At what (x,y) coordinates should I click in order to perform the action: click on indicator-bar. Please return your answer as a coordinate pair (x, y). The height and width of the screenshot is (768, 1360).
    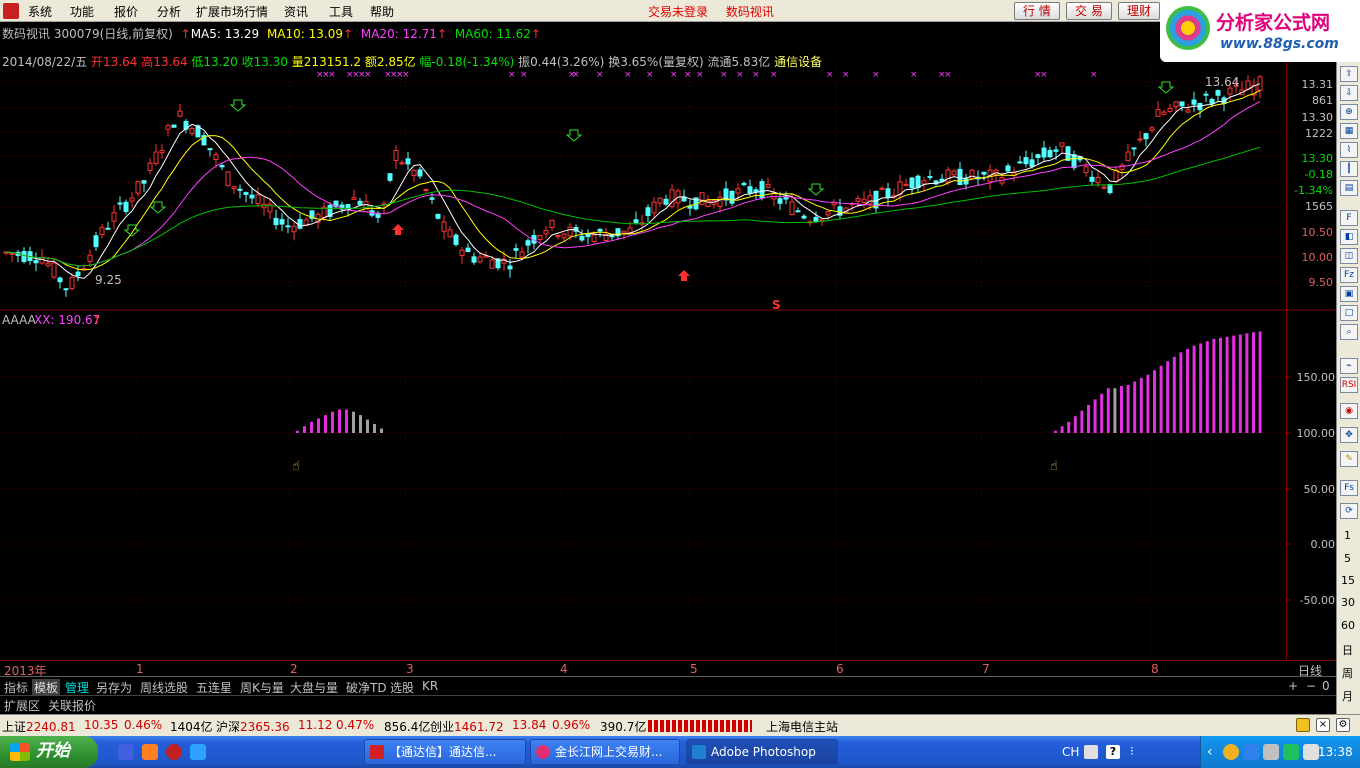
    Looking at the image, I should click on (1247, 383).